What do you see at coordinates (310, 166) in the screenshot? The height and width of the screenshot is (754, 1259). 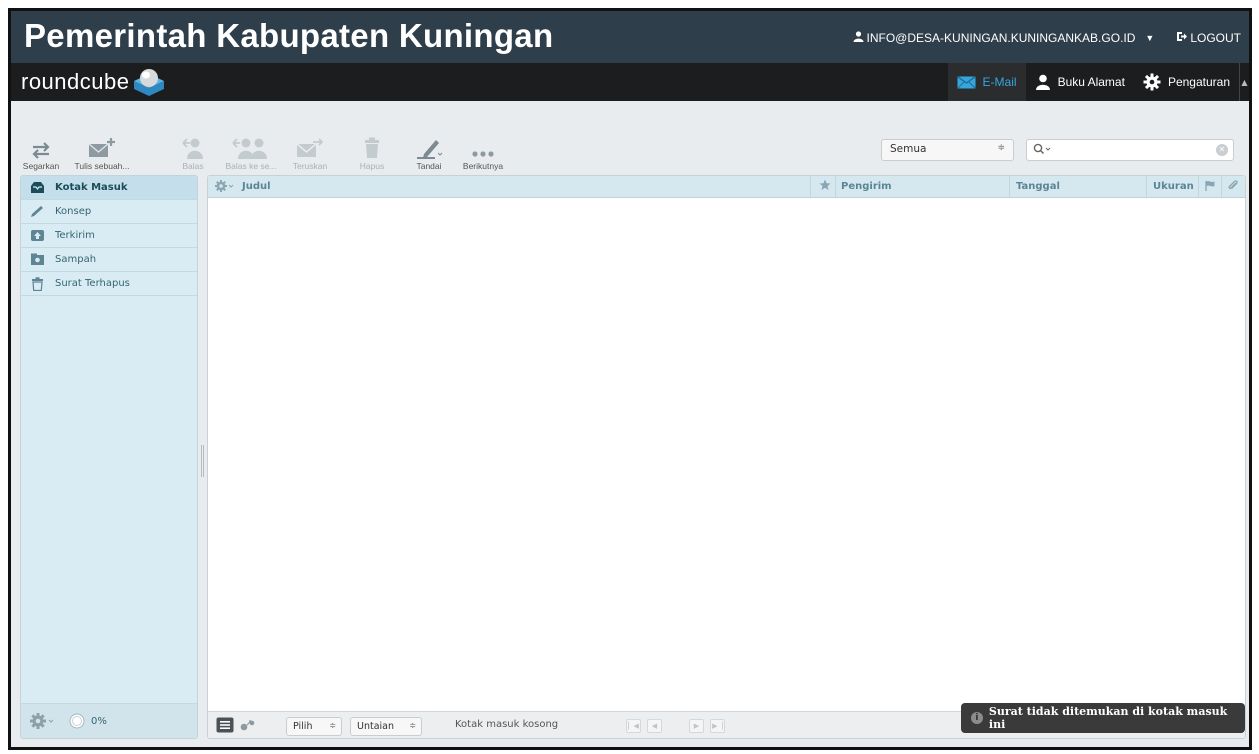 I see `forward-label: Teruskan` at bounding box center [310, 166].